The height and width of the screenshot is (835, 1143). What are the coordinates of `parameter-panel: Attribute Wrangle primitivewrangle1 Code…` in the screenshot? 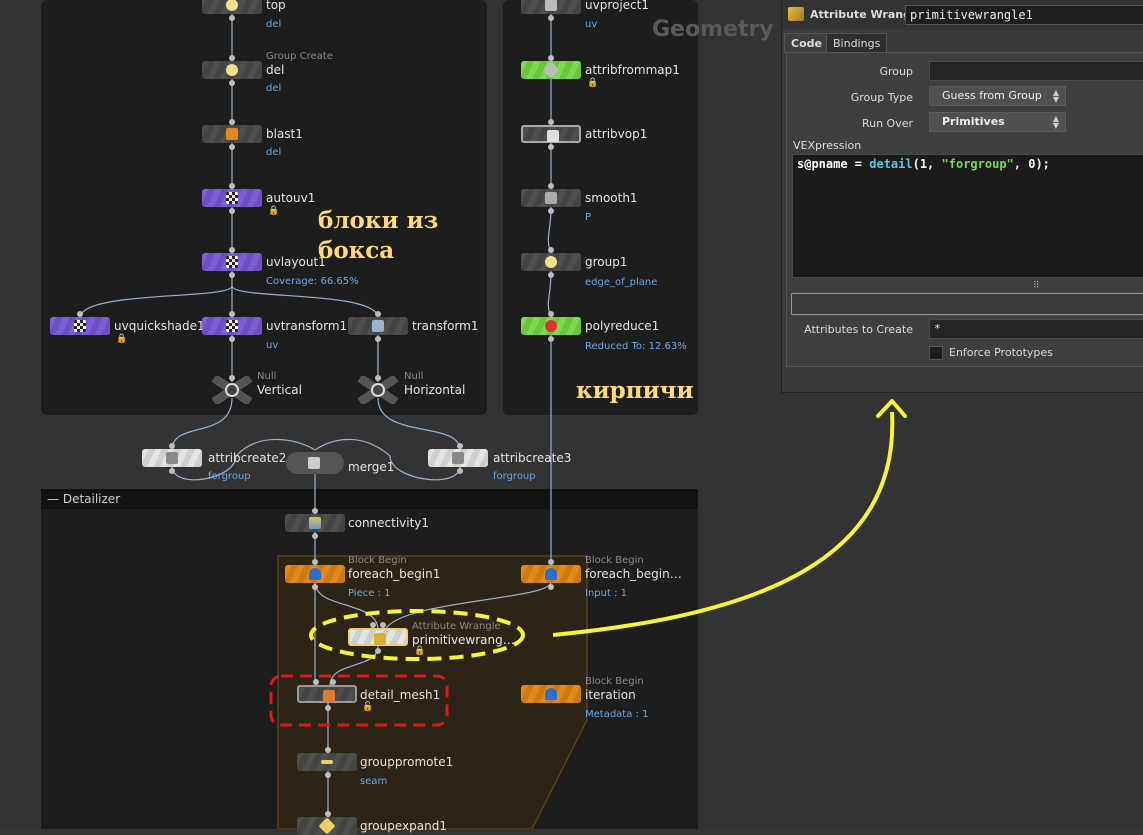 It's located at (962, 196).